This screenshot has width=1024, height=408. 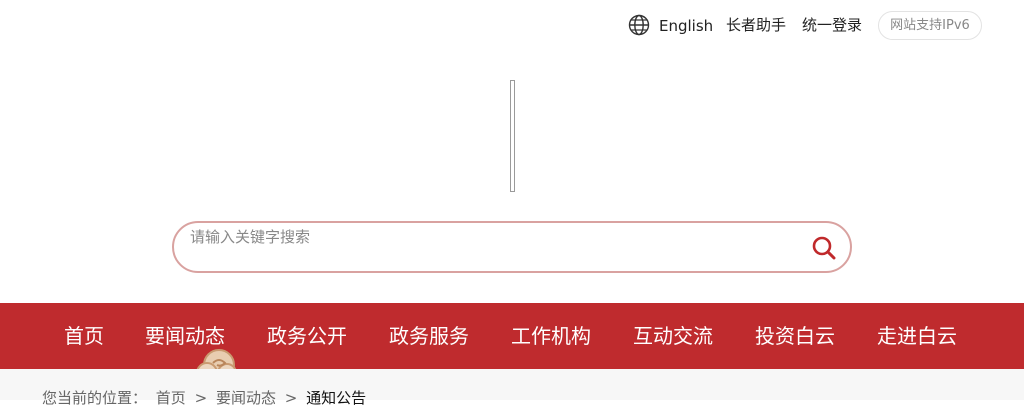 I want to click on nav-item-about: 走进白云, so click(x=917, y=336).